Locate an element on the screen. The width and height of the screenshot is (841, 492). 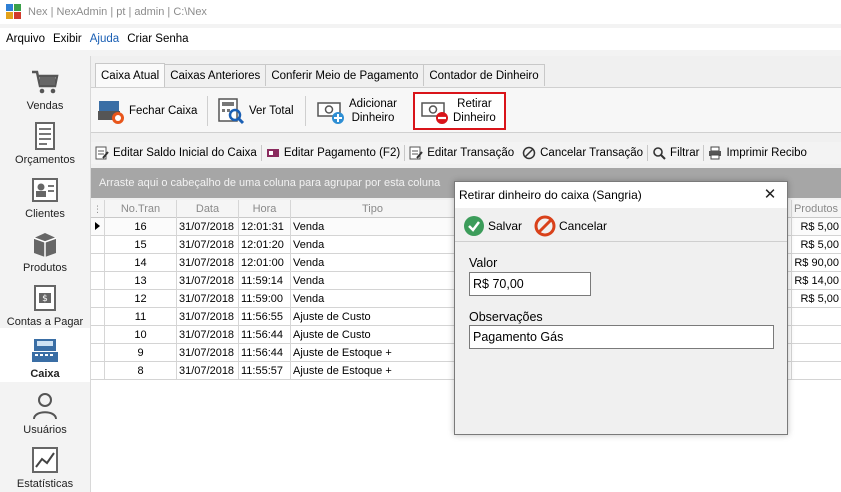
cell-hora: 12:01:31 is located at coordinates (265, 226).